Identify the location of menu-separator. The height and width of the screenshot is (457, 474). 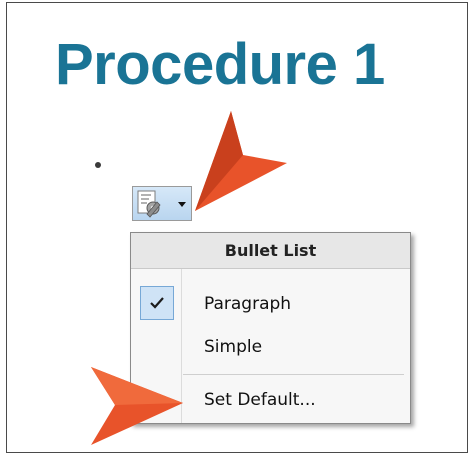
(293, 374).